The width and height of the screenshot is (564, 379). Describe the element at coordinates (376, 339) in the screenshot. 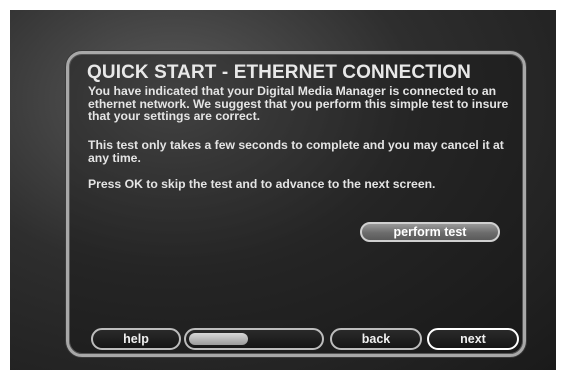

I see `back-button: back` at that location.